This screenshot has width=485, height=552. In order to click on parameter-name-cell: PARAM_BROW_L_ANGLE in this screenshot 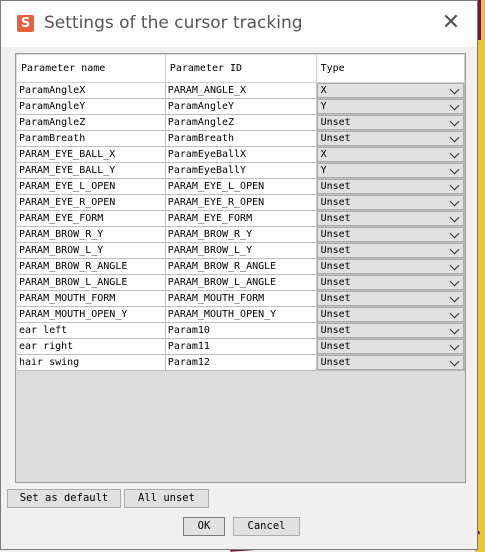, I will do `click(91, 282)`.